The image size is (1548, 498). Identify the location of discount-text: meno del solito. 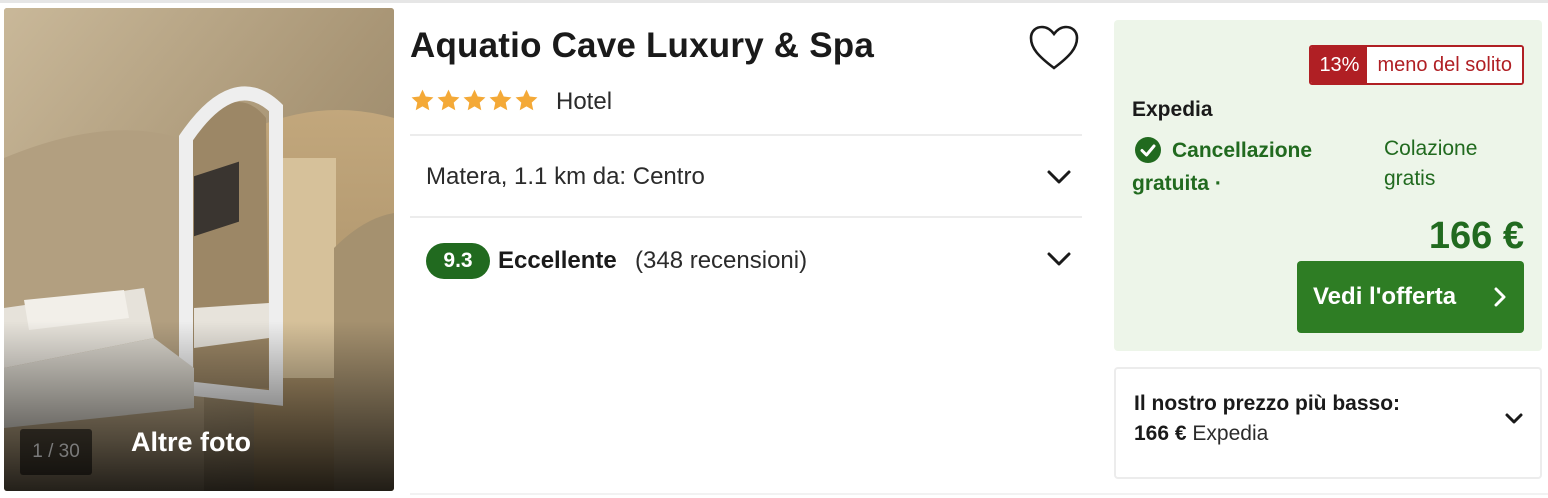
(1444, 65).